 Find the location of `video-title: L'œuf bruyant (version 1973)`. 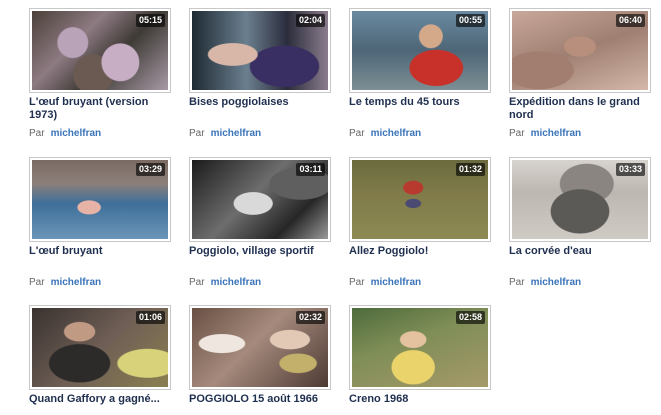

video-title: L'œuf bruyant (version 1973) is located at coordinates (104, 109).